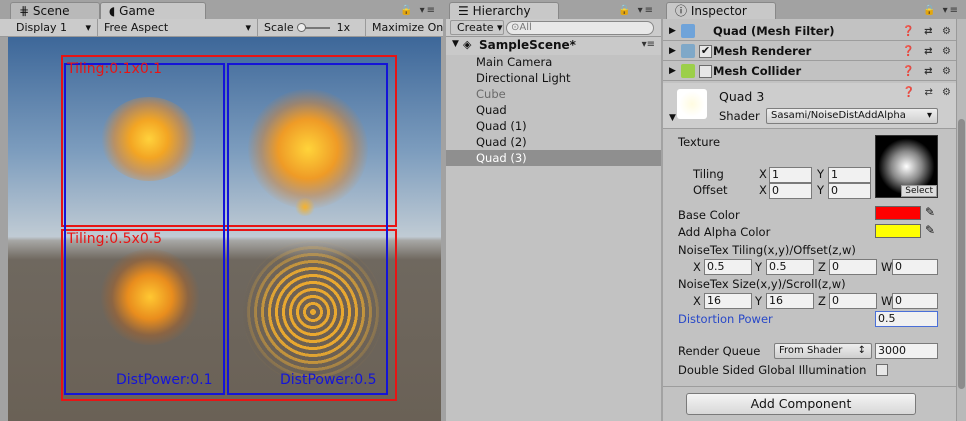  Describe the element at coordinates (919, 191) in the screenshot. I see `texture-select-button: Select` at that location.